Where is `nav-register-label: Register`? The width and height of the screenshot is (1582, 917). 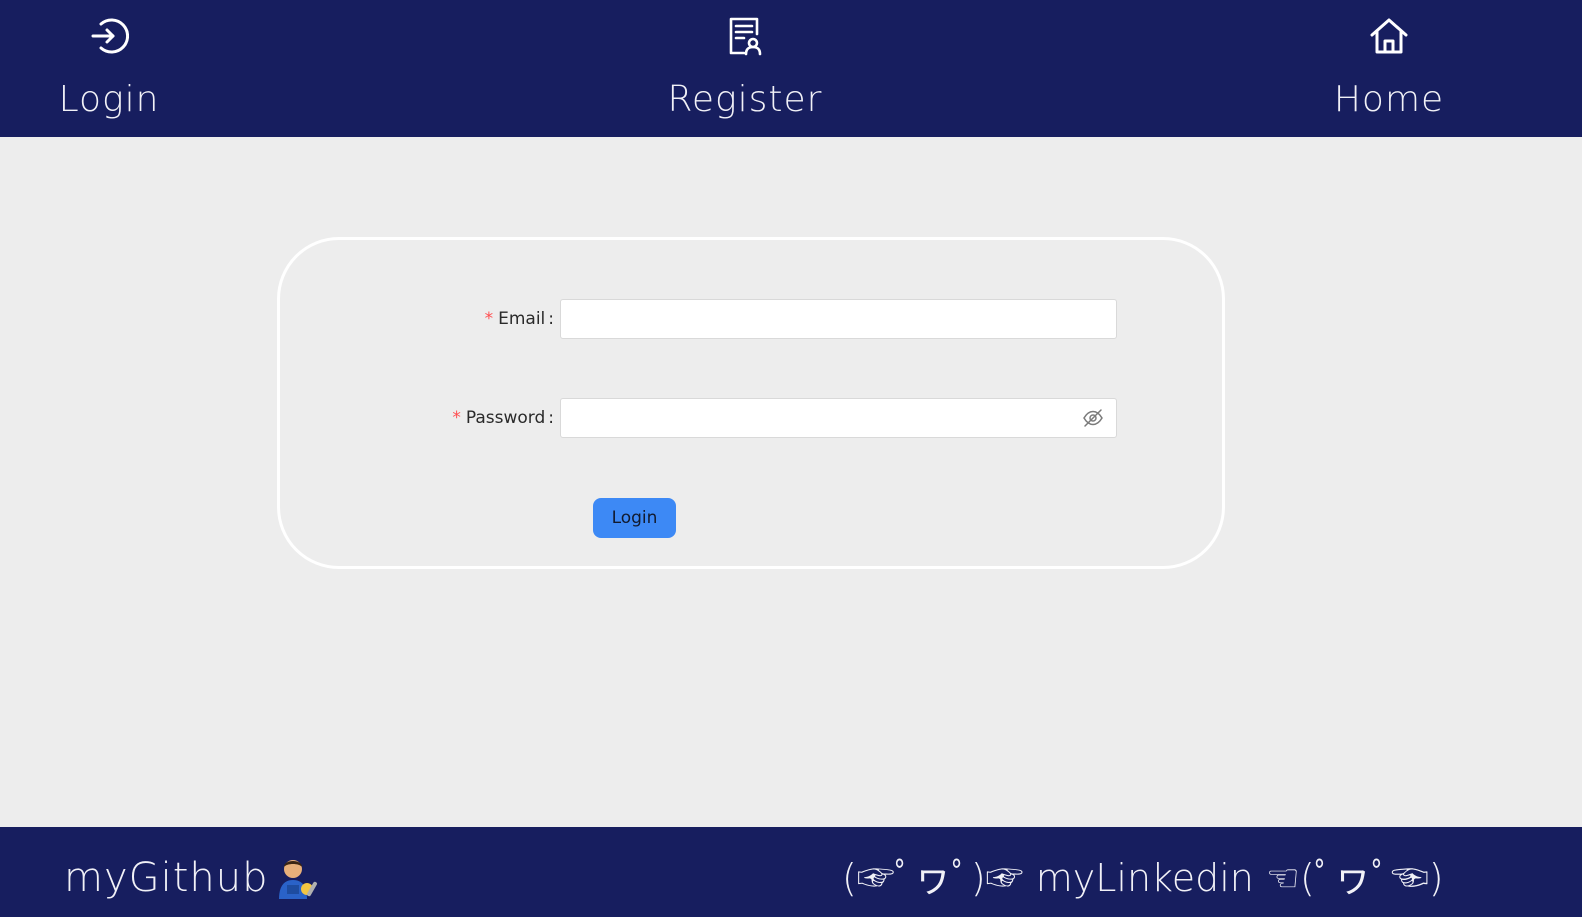 nav-register-label: Register is located at coordinates (745, 99).